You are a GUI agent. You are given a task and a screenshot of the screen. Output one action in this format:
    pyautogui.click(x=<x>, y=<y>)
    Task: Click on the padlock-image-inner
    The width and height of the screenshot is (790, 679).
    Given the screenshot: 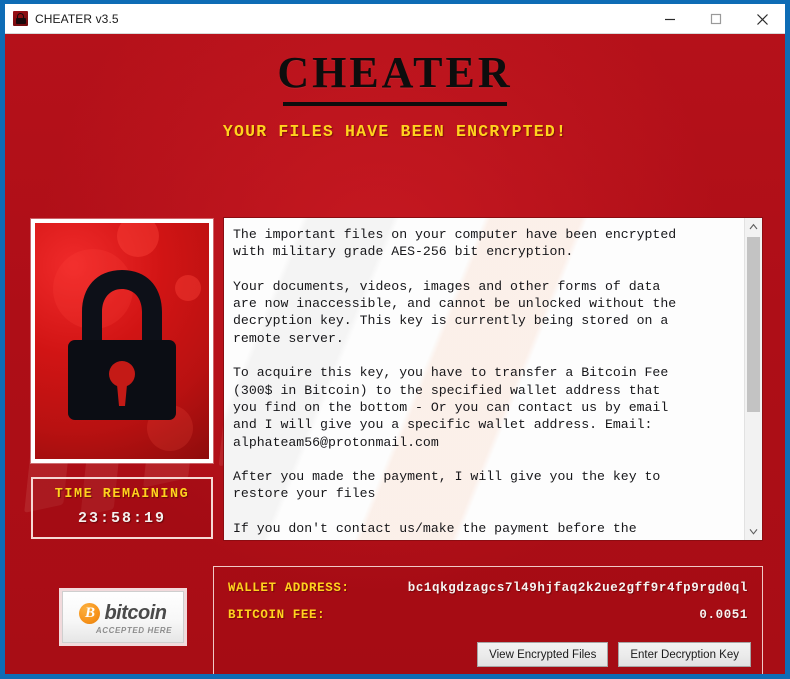 What is the action you would take?
    pyautogui.click(x=122, y=341)
    